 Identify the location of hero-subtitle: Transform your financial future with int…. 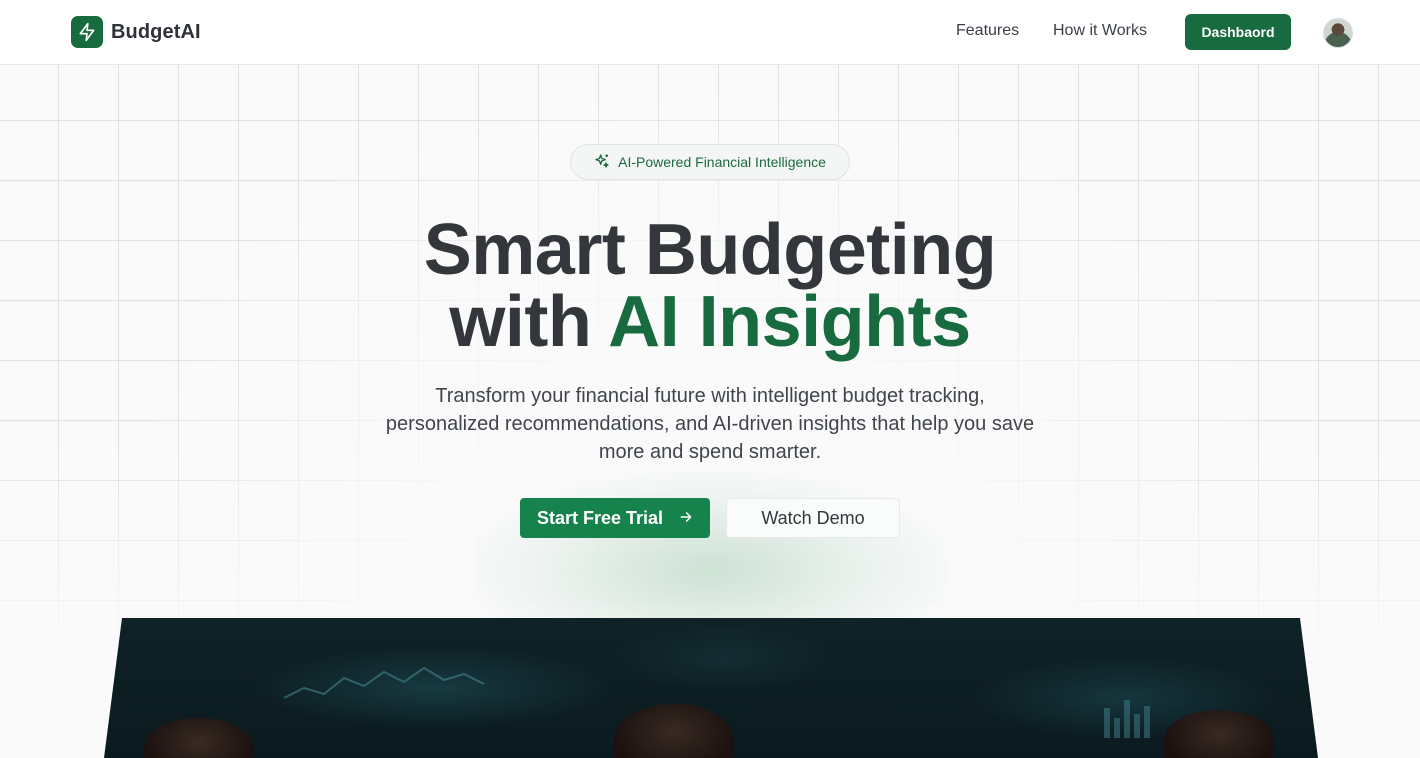
(710, 424).